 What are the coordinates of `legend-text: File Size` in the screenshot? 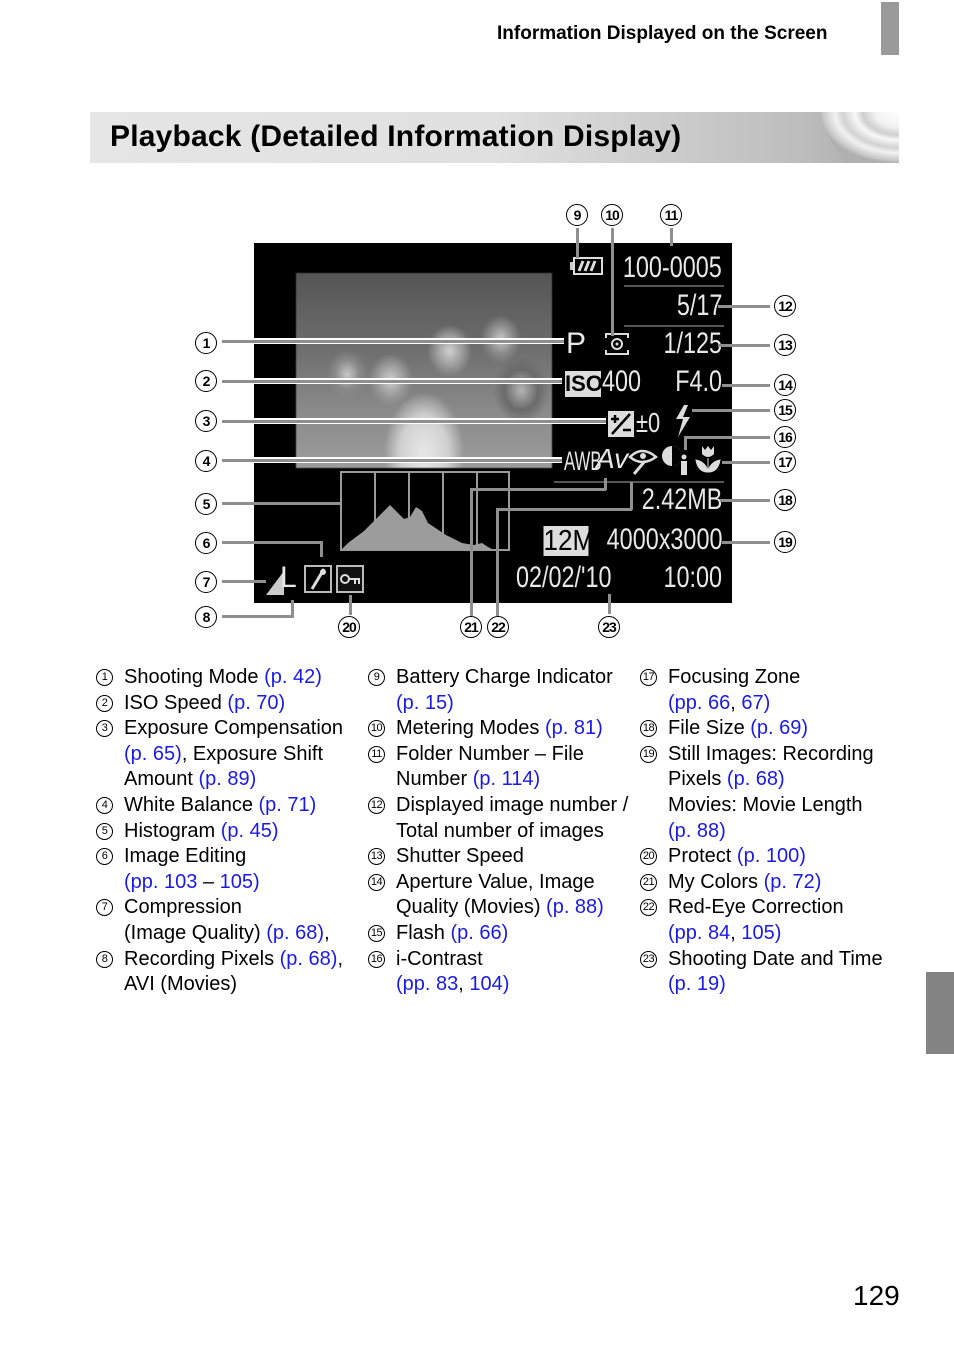 It's located at (709, 728).